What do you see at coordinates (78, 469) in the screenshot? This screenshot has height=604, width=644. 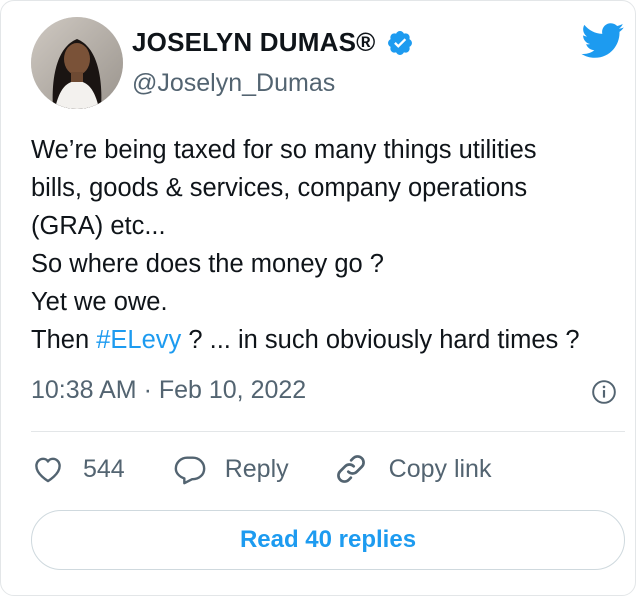 I see `like-button: 544` at bounding box center [78, 469].